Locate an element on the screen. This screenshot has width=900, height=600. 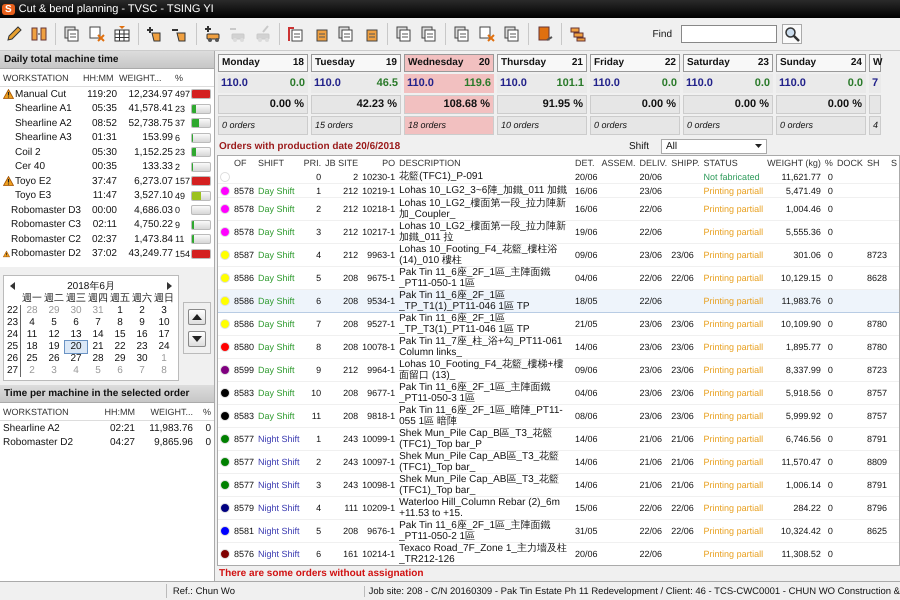
of-cell: 8587 is located at coordinates (244, 255).